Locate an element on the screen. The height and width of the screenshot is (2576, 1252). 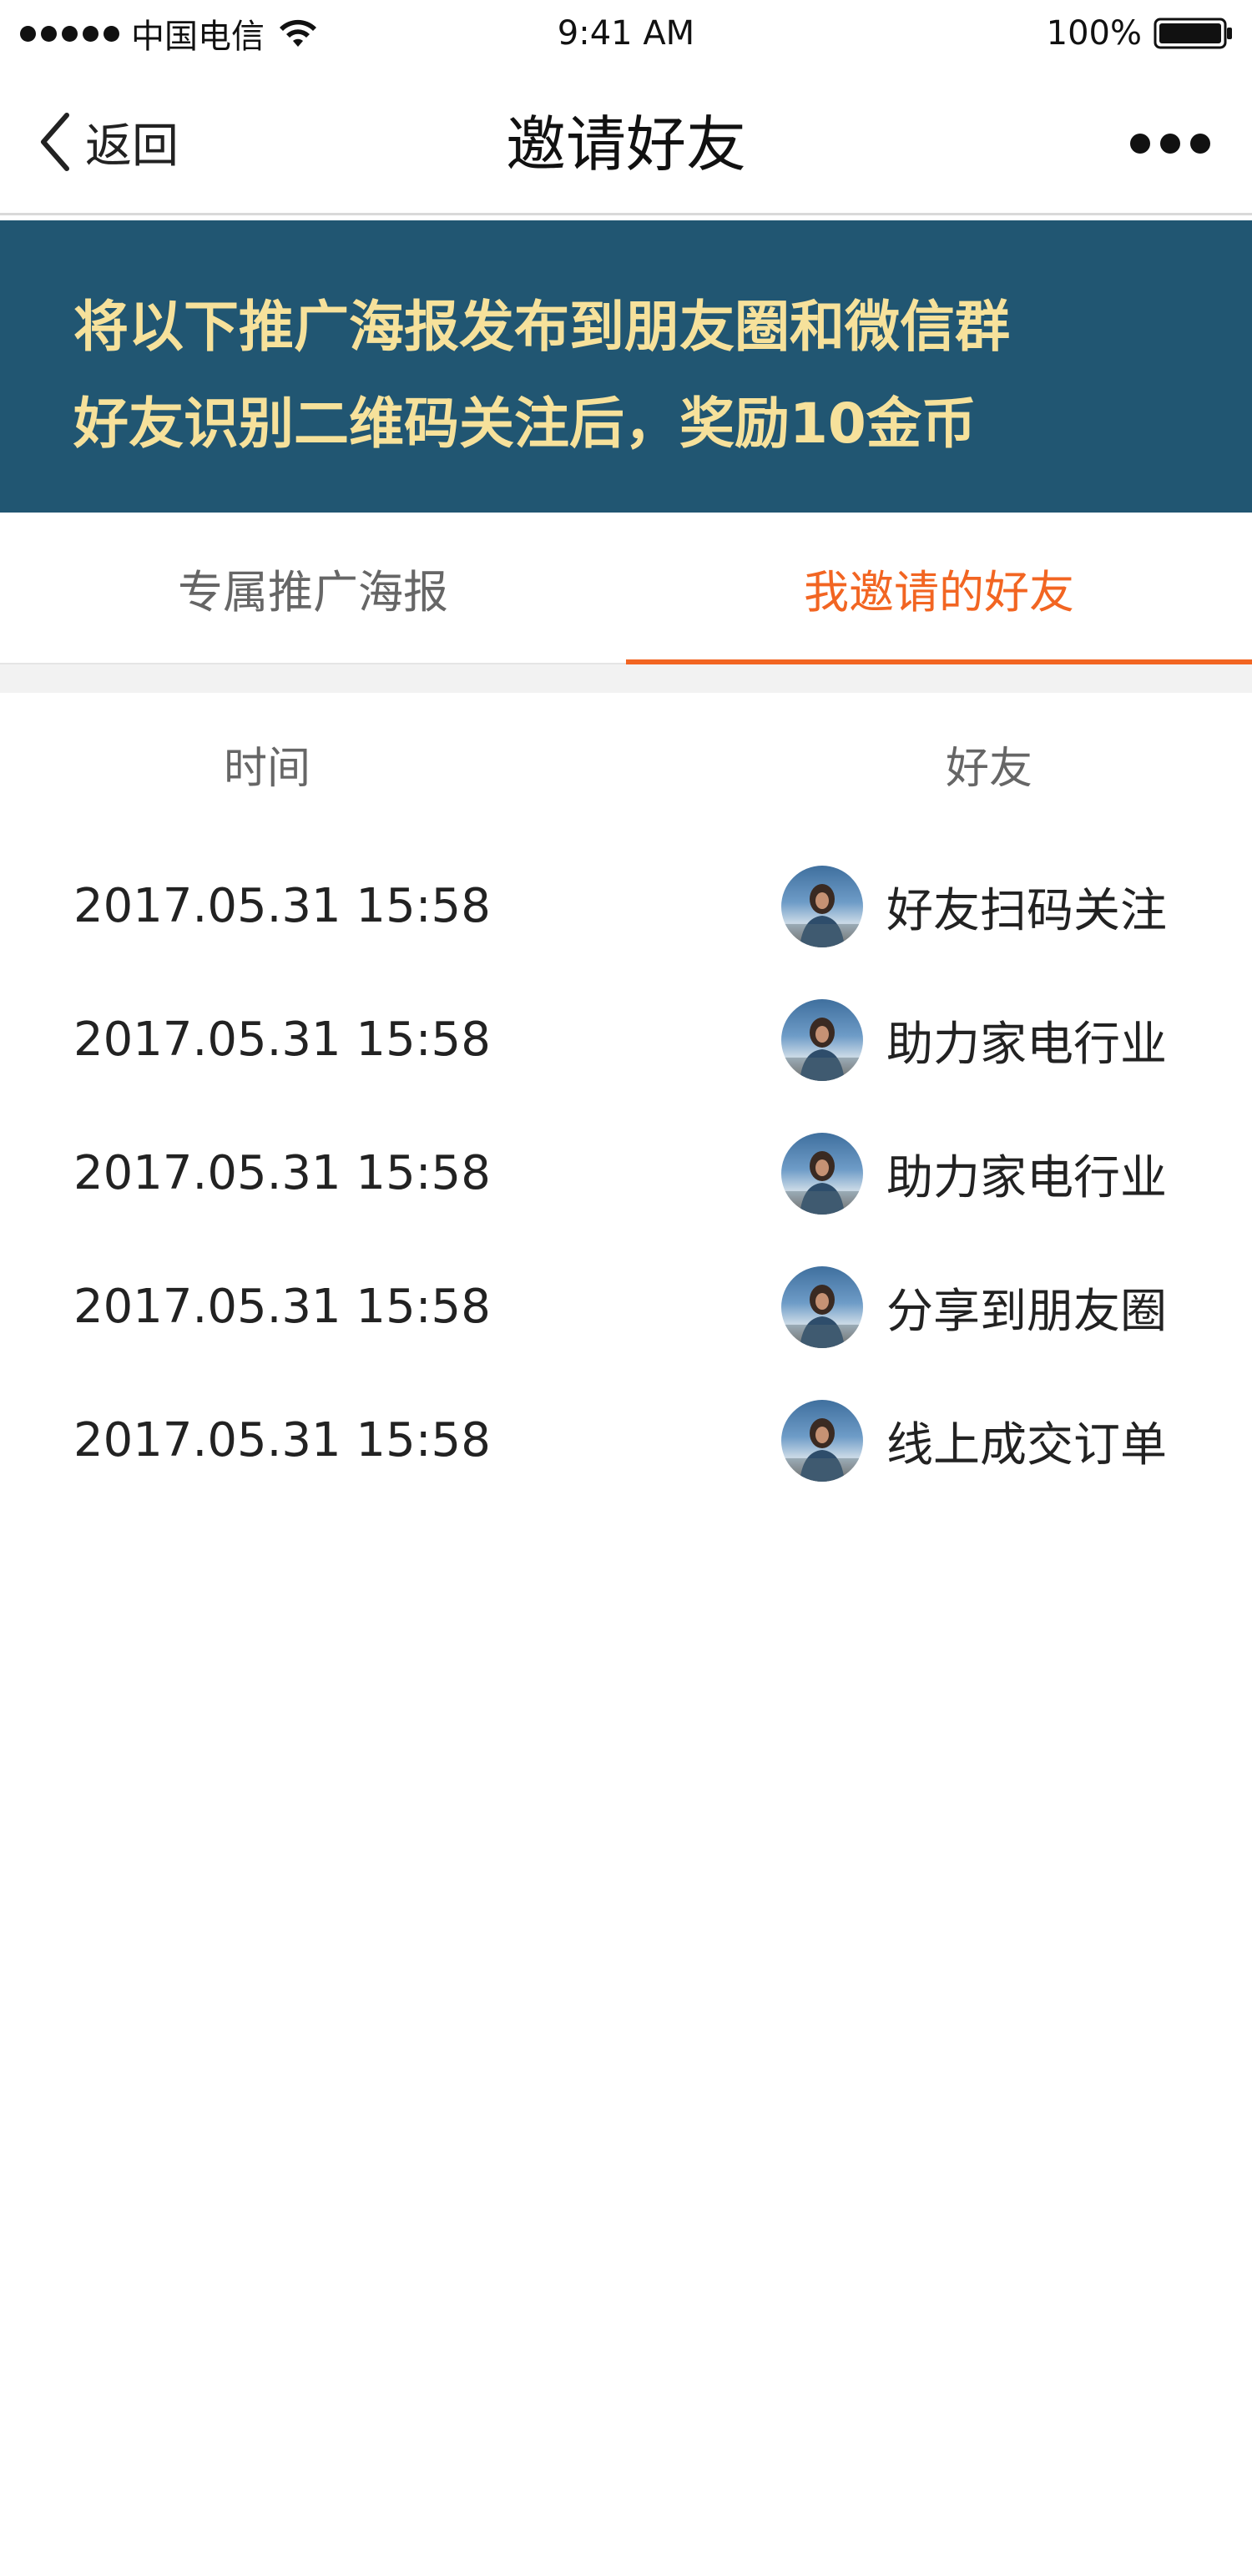
battery-icon is located at coordinates (1193, 33).